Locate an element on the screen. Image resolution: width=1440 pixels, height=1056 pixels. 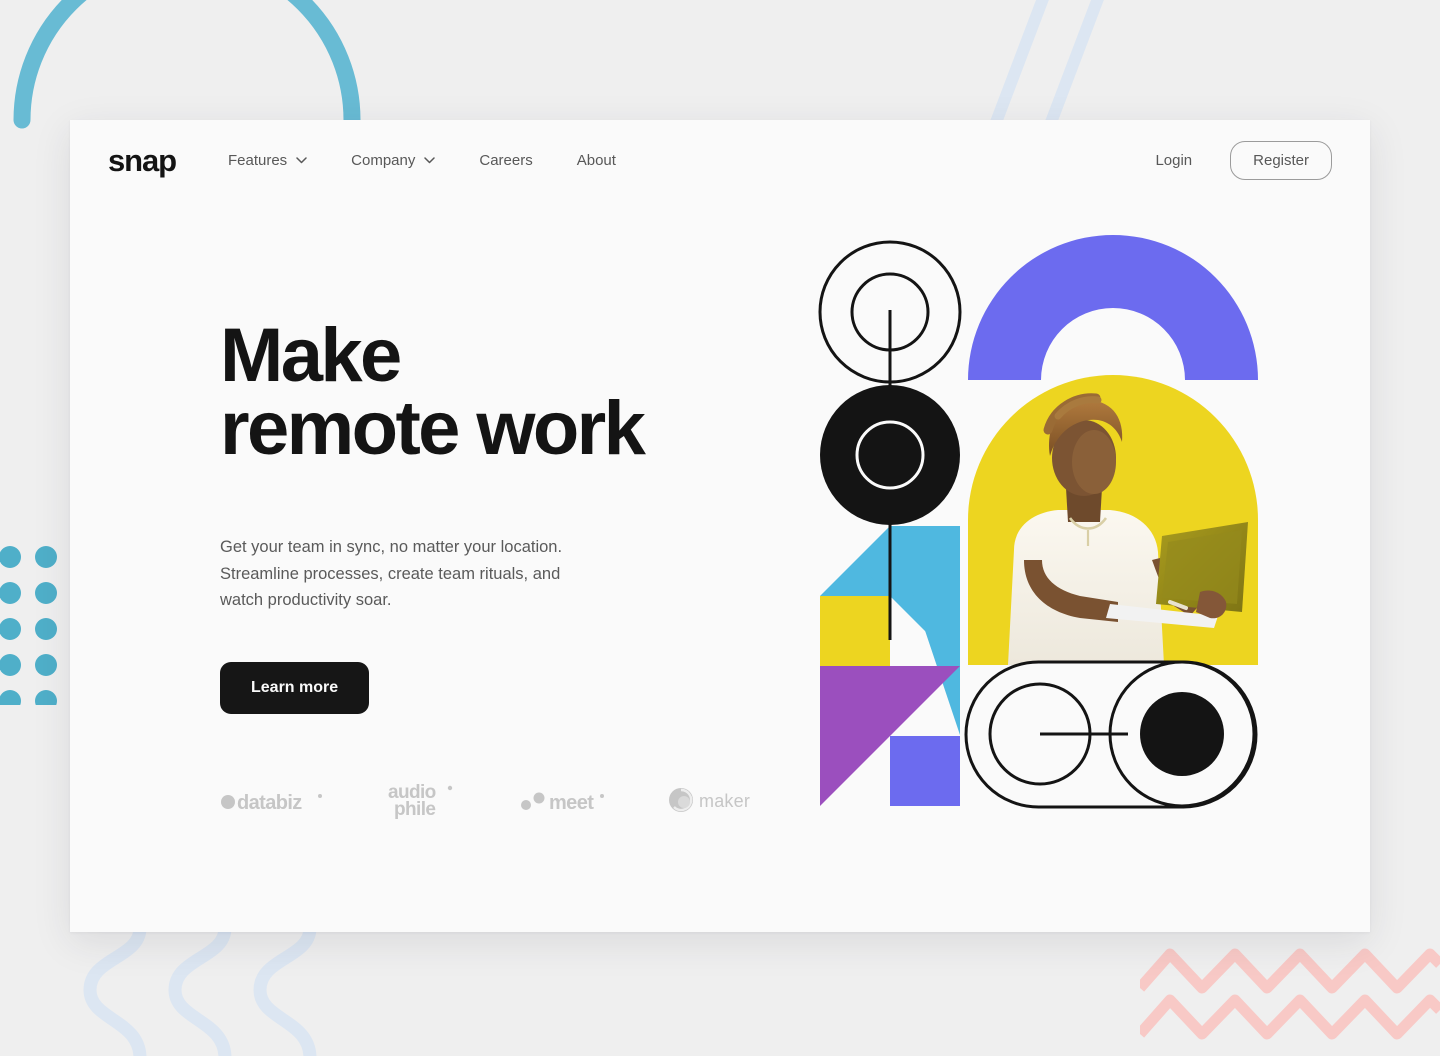
nav-label-about: About is located at coordinates (596, 160).